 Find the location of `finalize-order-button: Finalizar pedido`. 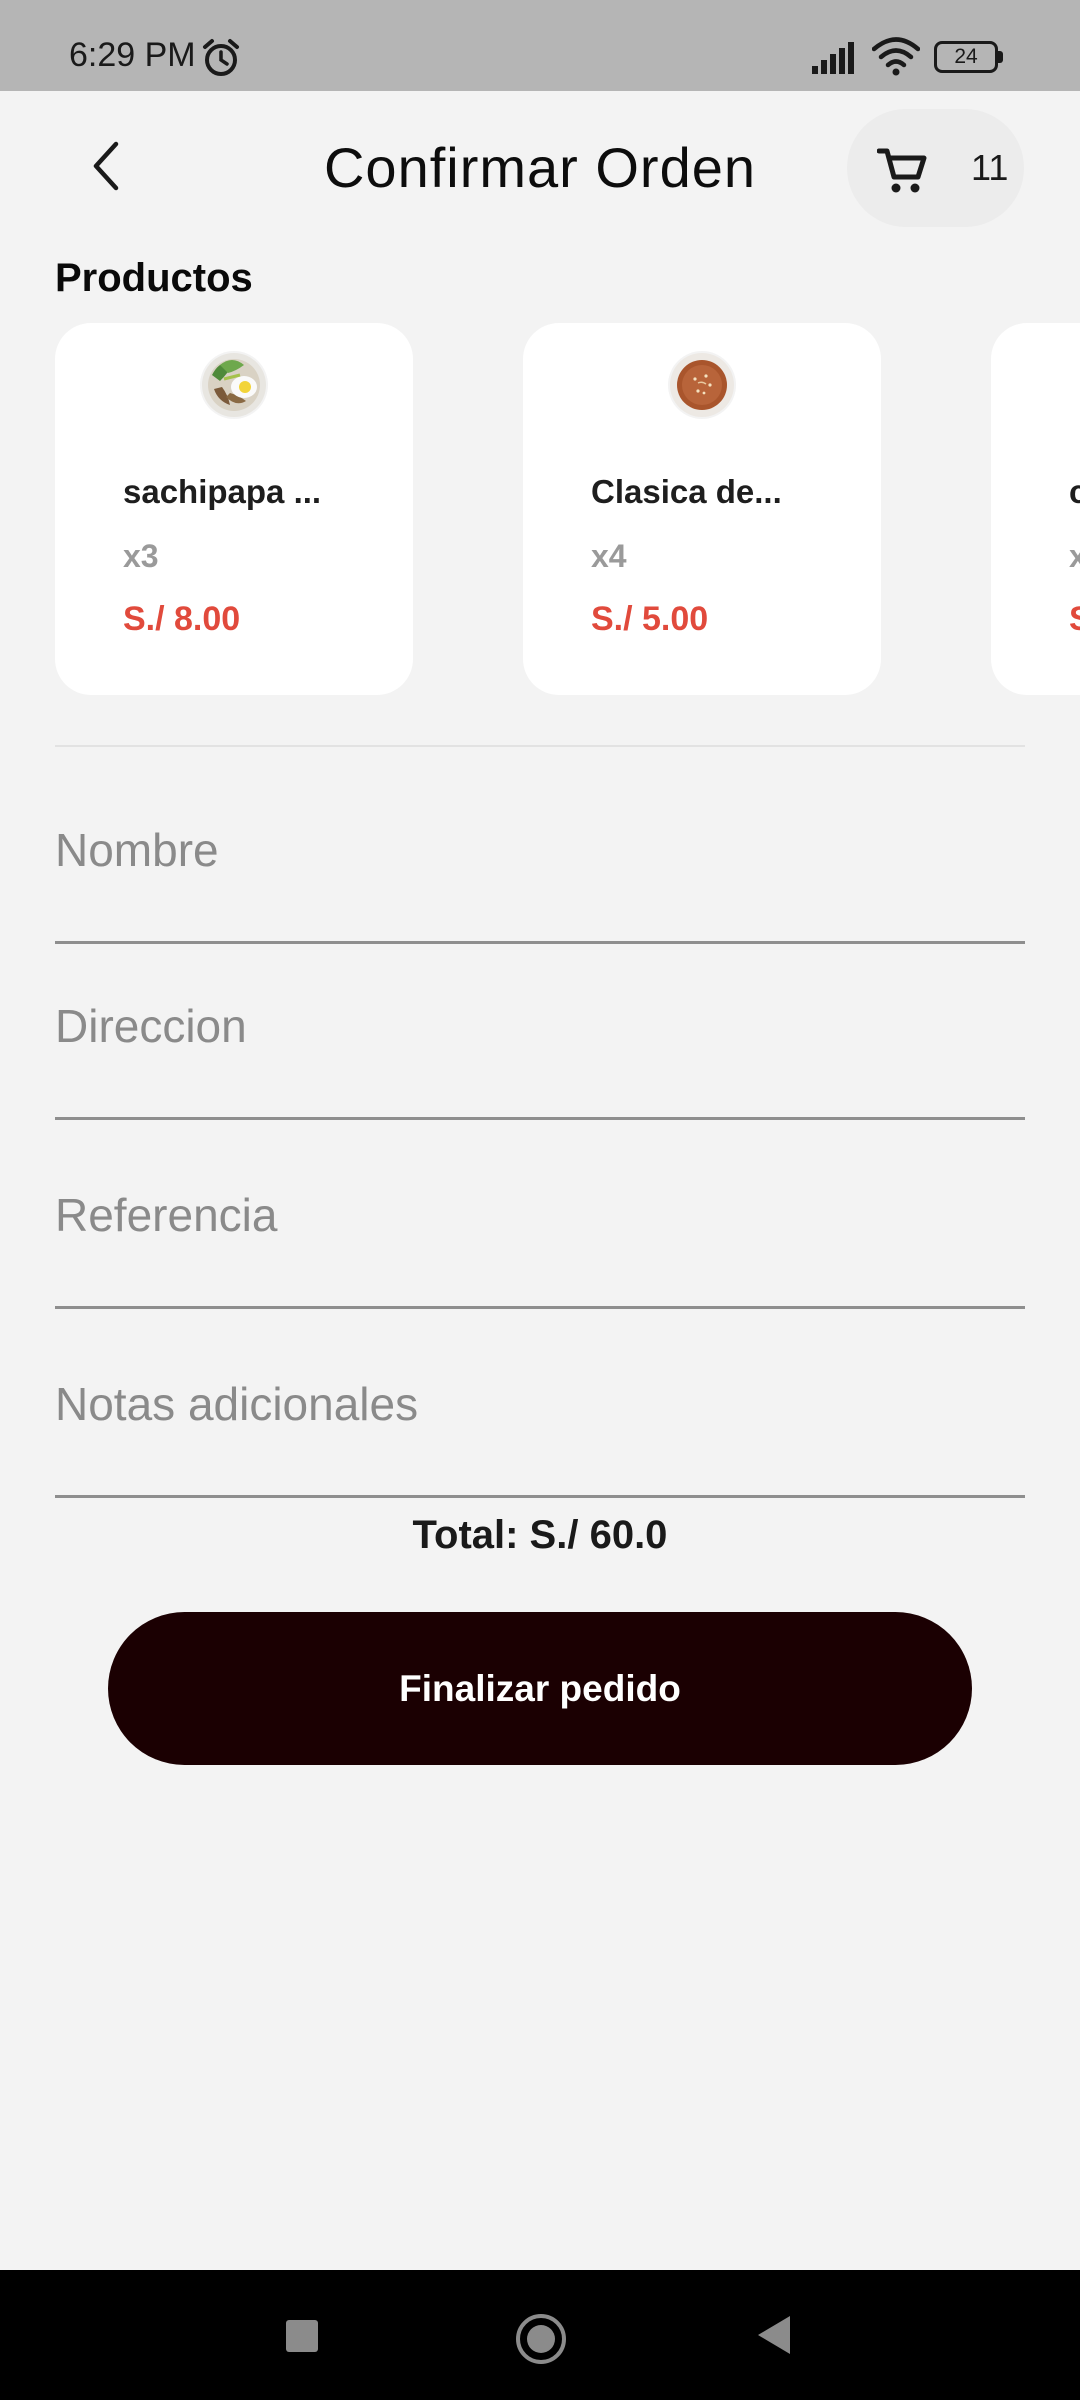

finalize-order-button: Finalizar pedido is located at coordinates (540, 1688).